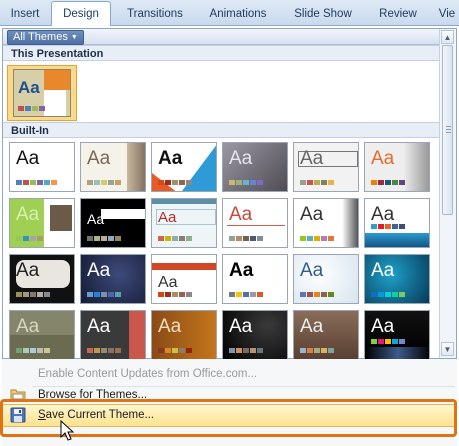 Image resolution: width=459 pixels, height=446 pixels. What do you see at coordinates (42, 167) in the screenshot?
I see `theme-office: Aa` at bounding box center [42, 167].